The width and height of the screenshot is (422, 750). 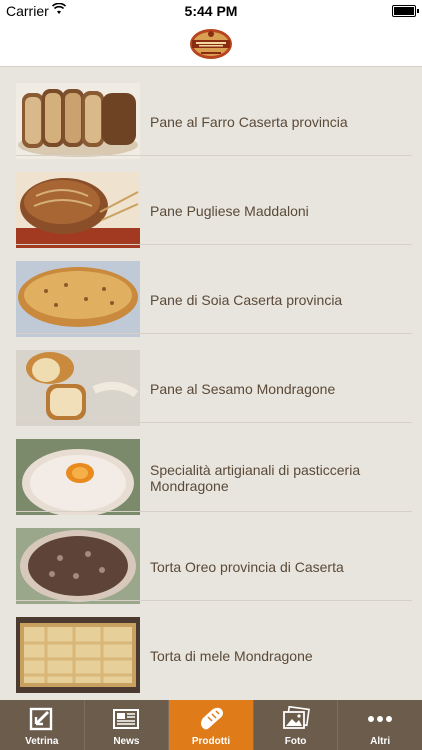 What do you see at coordinates (380, 725) in the screenshot?
I see `tab-altri: Altri` at bounding box center [380, 725].